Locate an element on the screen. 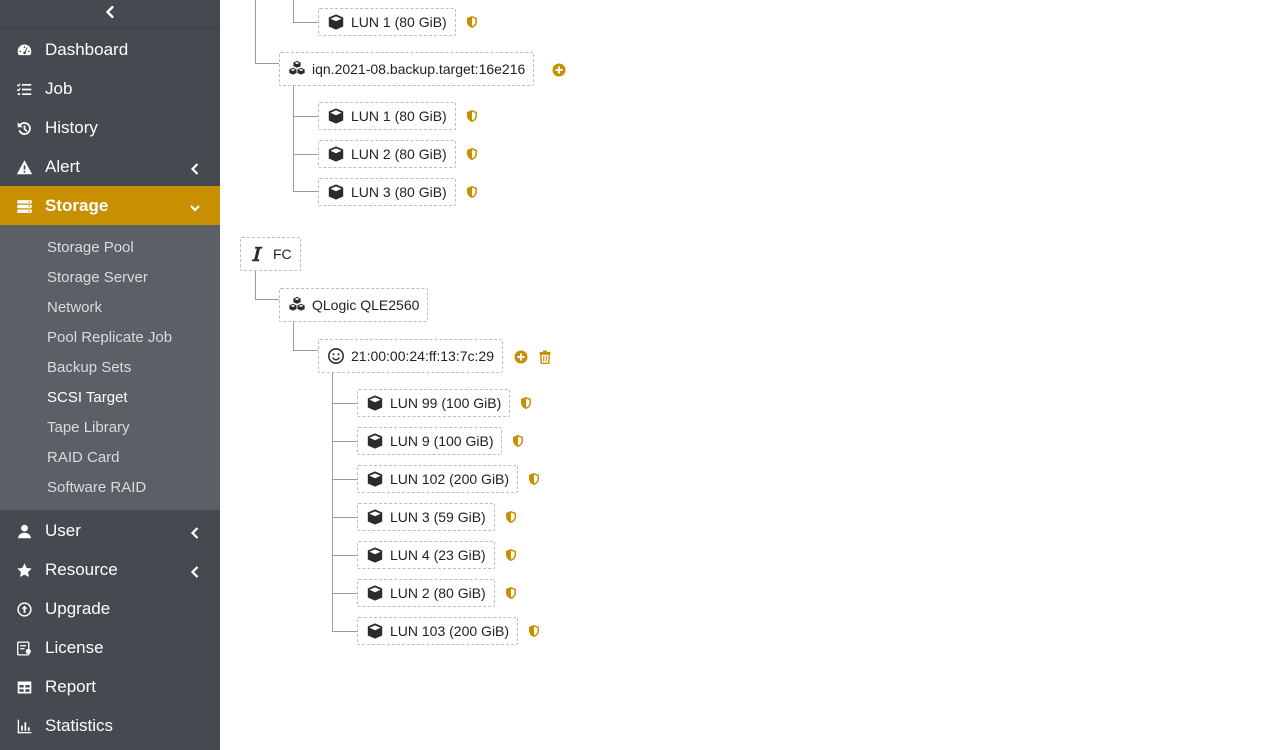  lun-label: LUN 2 (80 GiB) is located at coordinates (399, 154).